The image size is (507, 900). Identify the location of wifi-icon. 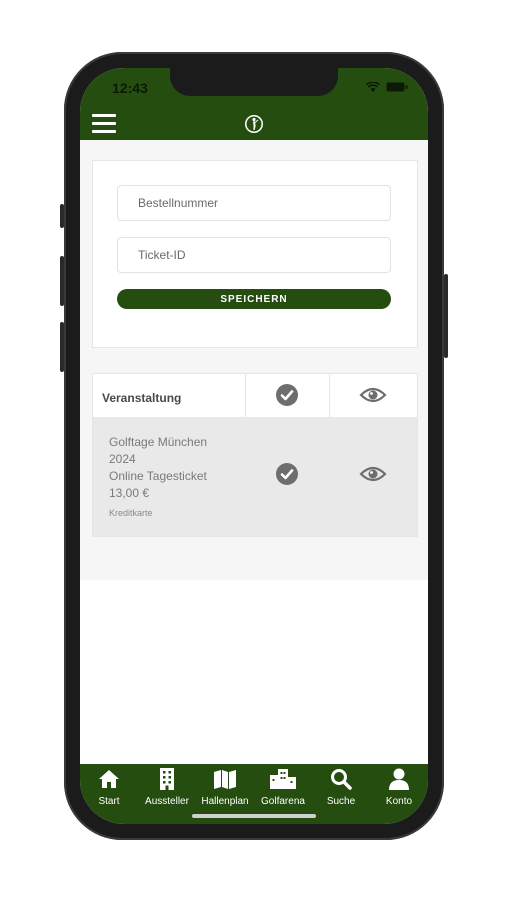
(373, 87).